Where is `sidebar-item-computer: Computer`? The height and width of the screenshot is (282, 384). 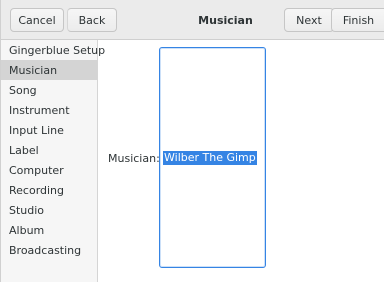
sidebar-item-computer: Computer is located at coordinates (49, 170).